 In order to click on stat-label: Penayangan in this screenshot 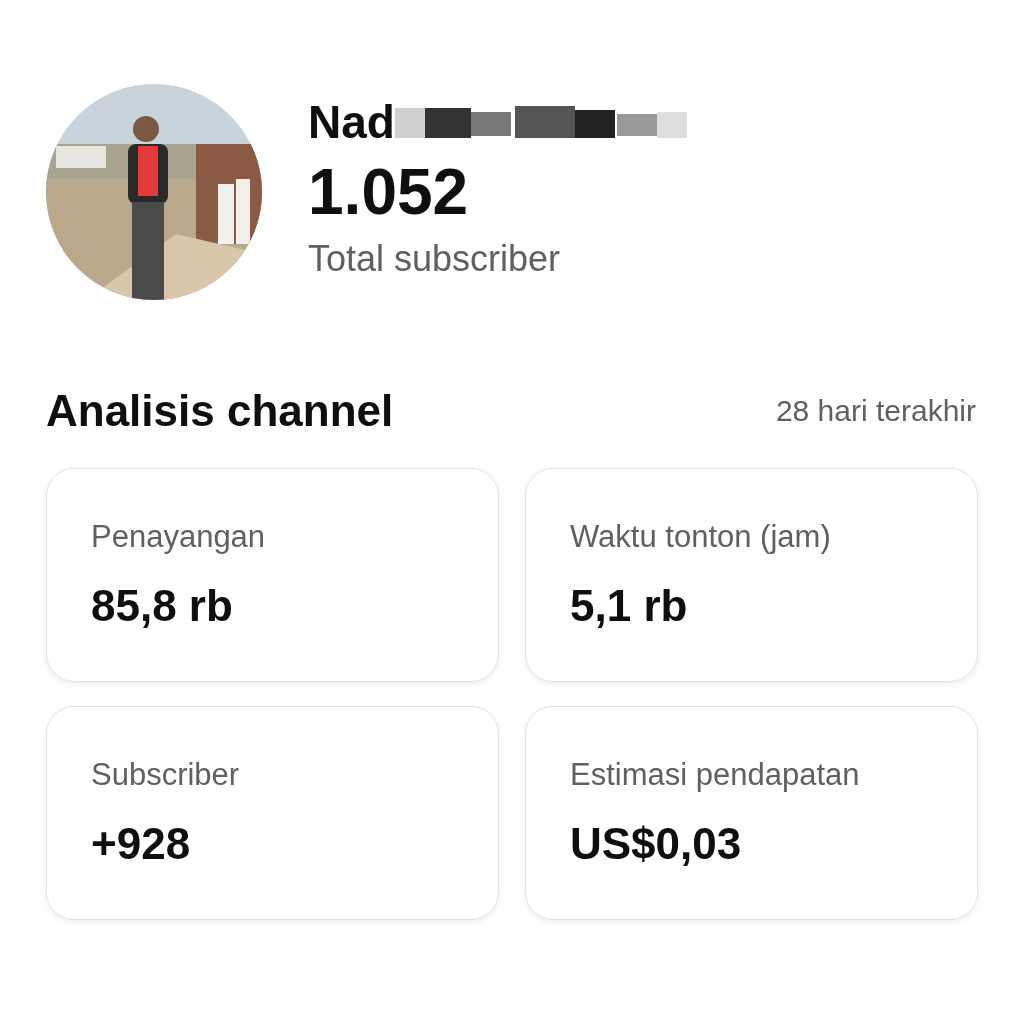, I will do `click(179, 537)`.